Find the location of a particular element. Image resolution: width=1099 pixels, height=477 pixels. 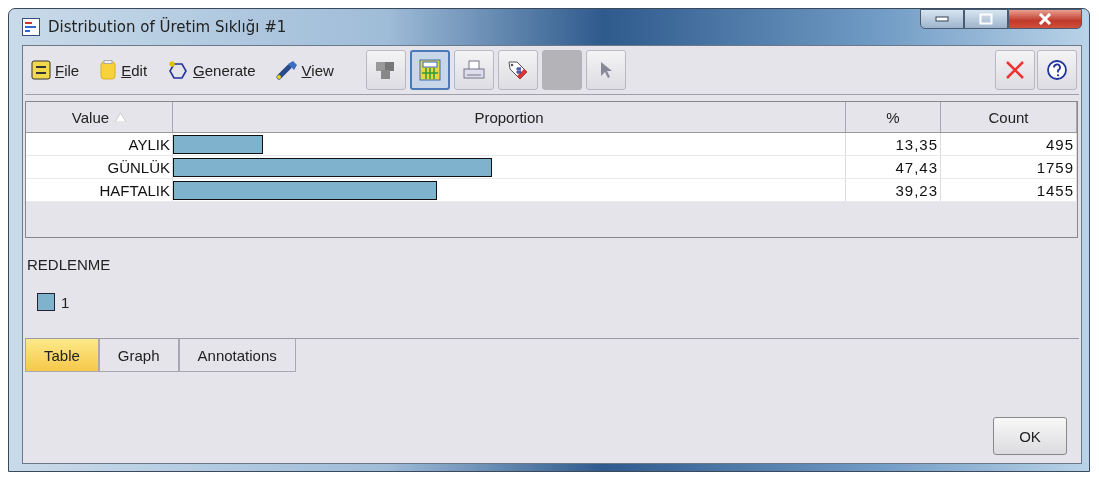

flashlight-icon is located at coordinates (286, 70).